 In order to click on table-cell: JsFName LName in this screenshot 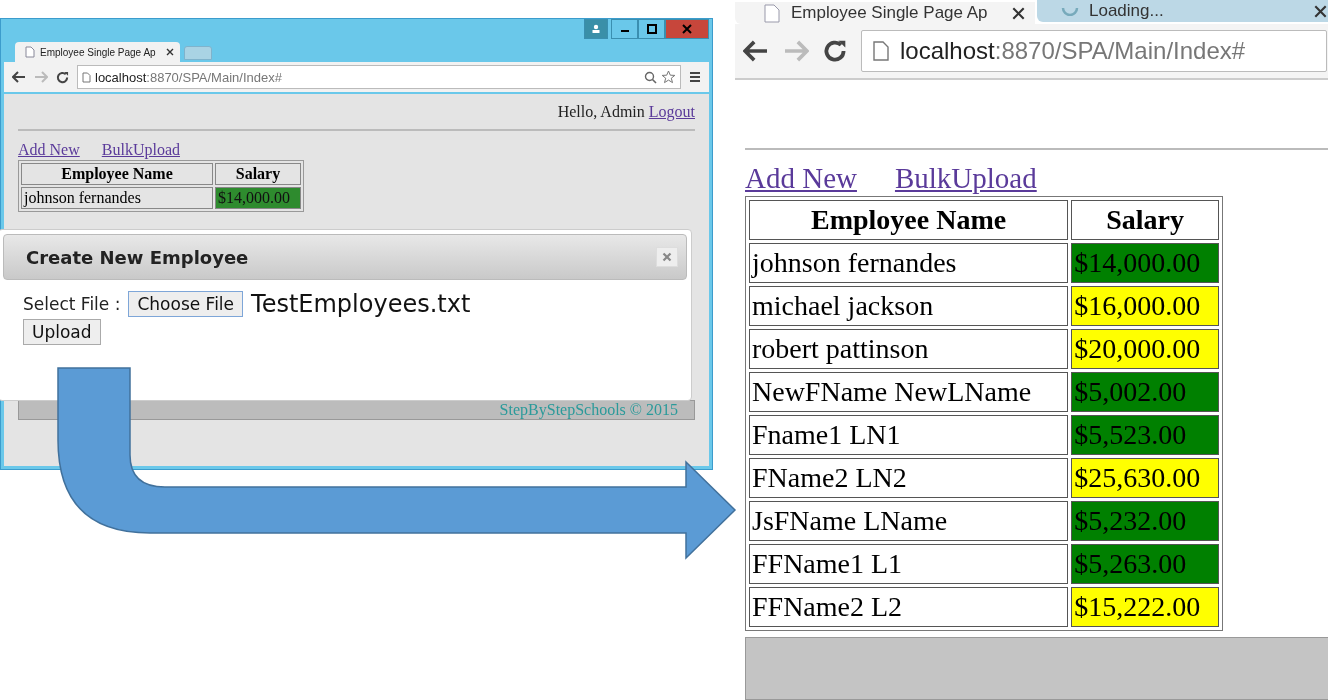, I will do `click(909, 521)`.